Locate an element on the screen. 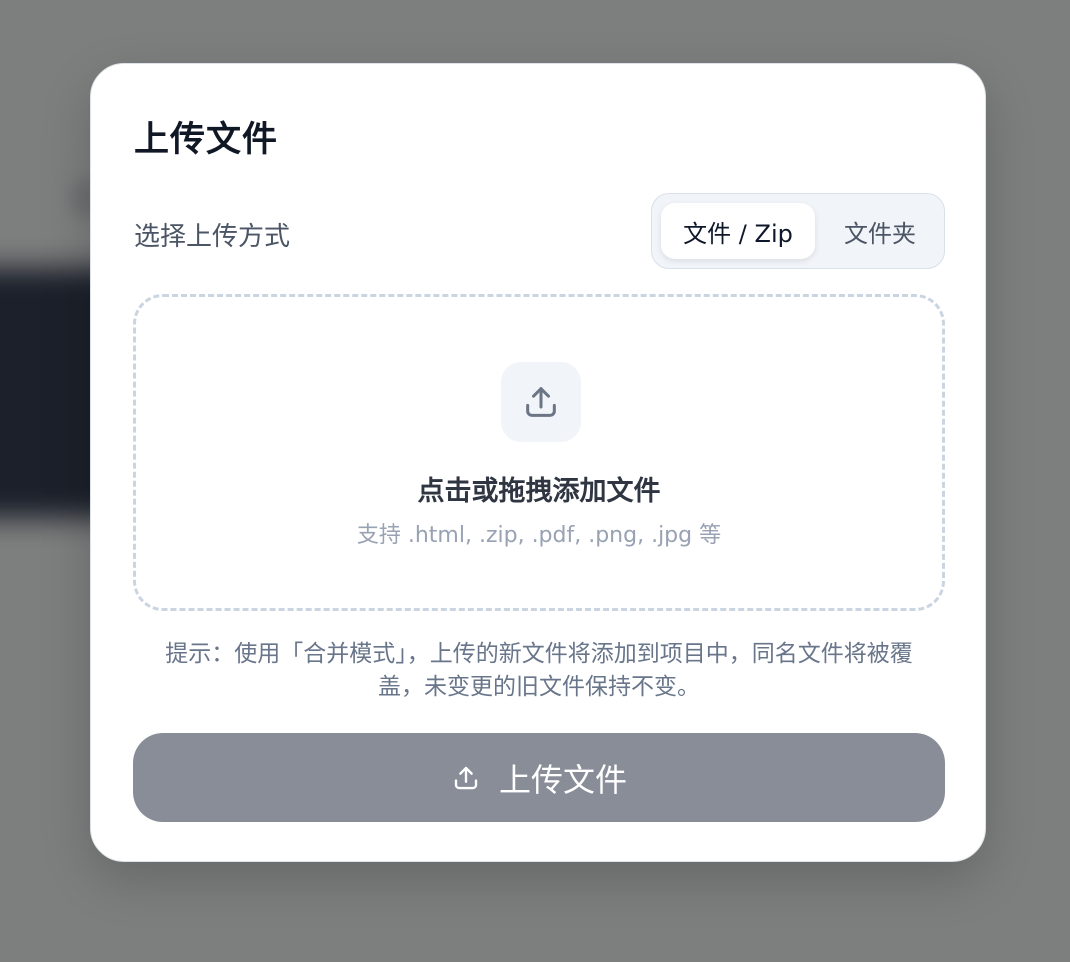  dropzone-title: 点击或拖拽添加文件 is located at coordinates (539, 491).